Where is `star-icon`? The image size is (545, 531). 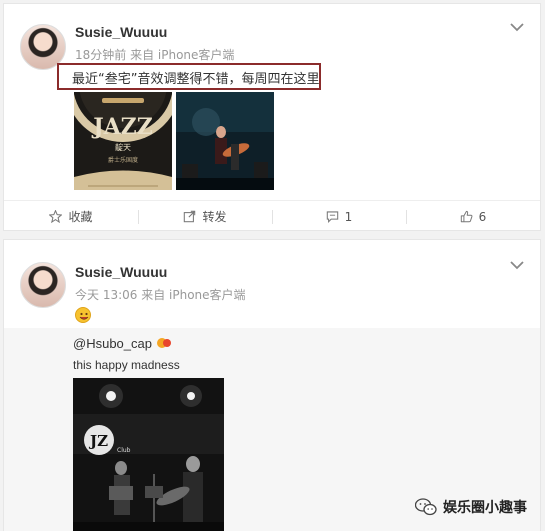 star-icon is located at coordinates (56, 216).